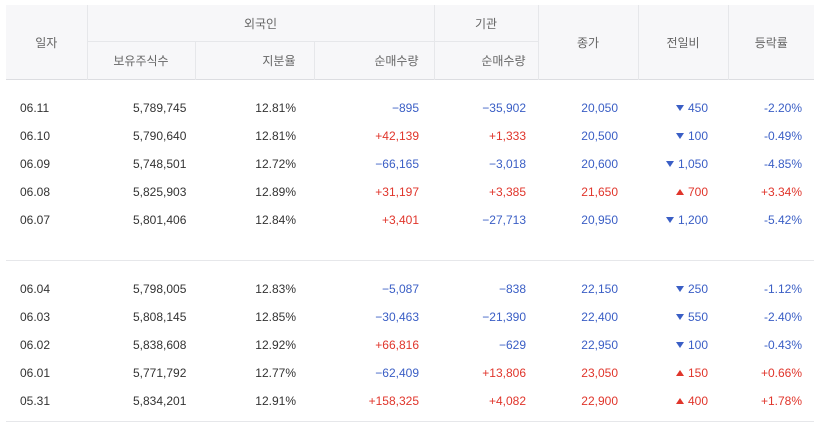  Describe the element at coordinates (599, 220) in the screenshot. I see `cell-value: 20,950` at that location.